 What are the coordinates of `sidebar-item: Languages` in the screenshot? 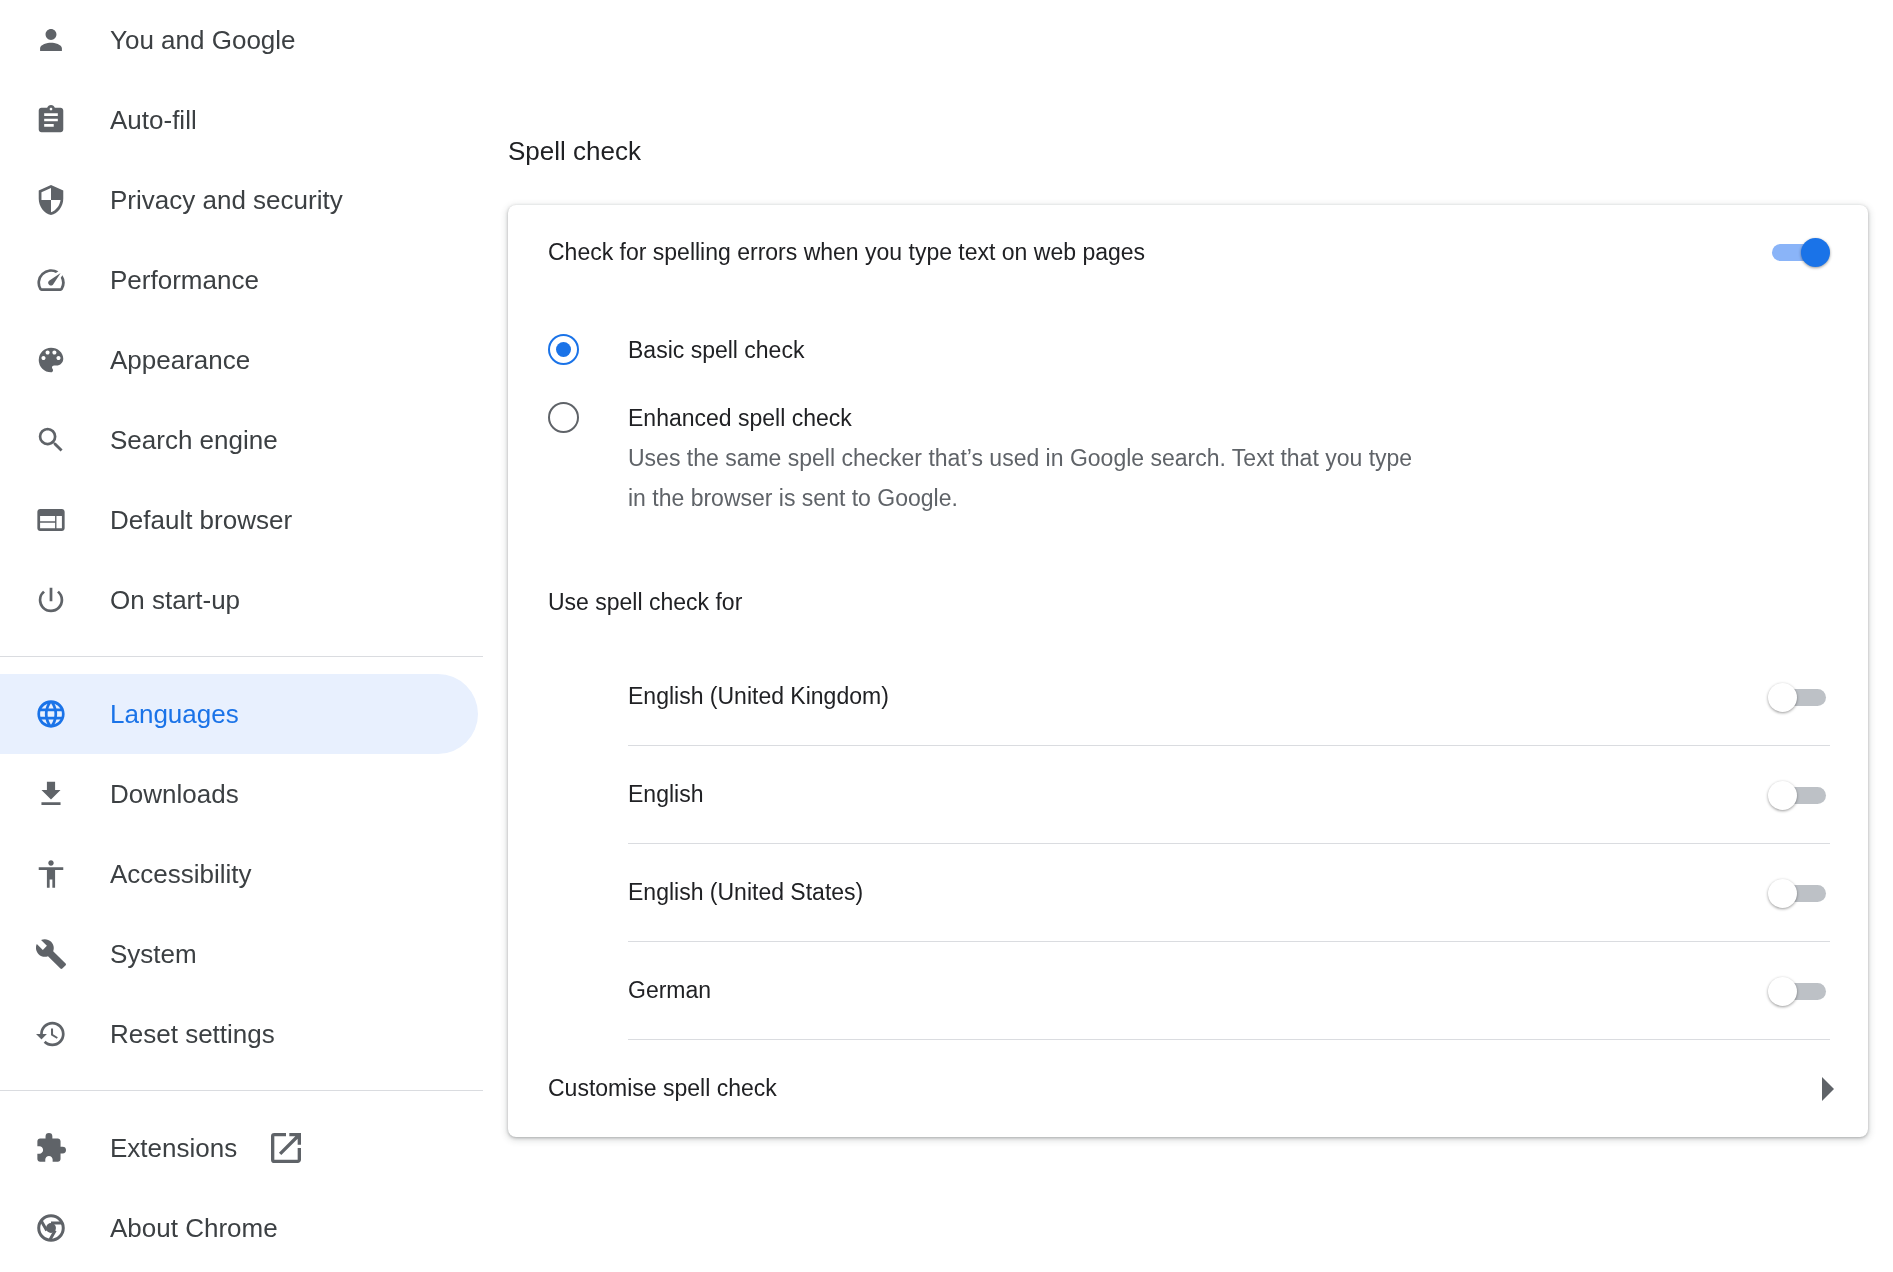 It's located at (239, 714).